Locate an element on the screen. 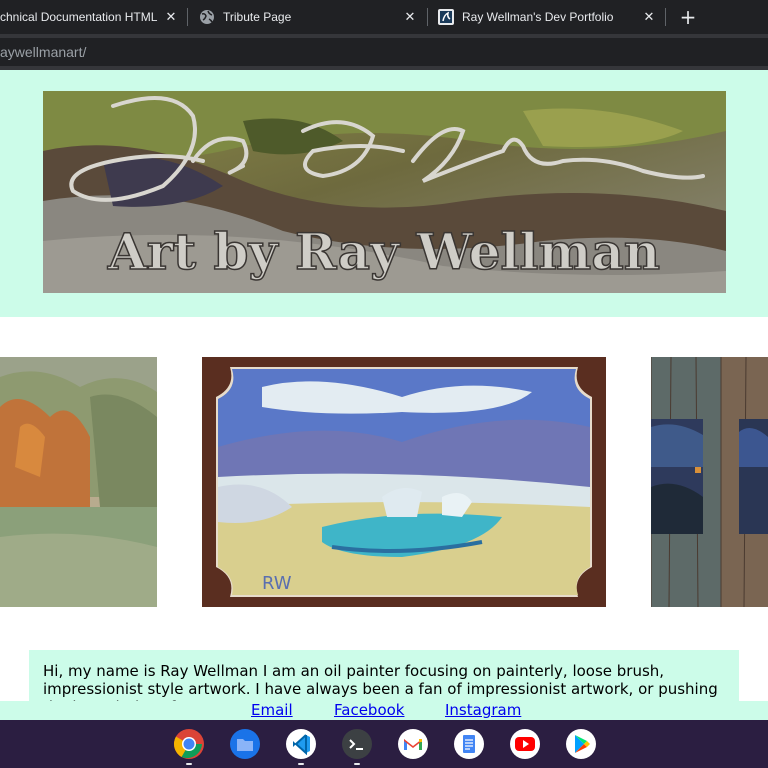  painting-autumn-trees is located at coordinates (78, 482).